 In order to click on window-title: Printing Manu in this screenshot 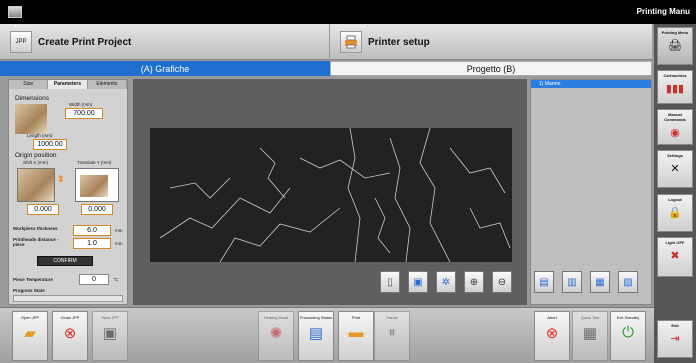, I will do `click(663, 11)`.